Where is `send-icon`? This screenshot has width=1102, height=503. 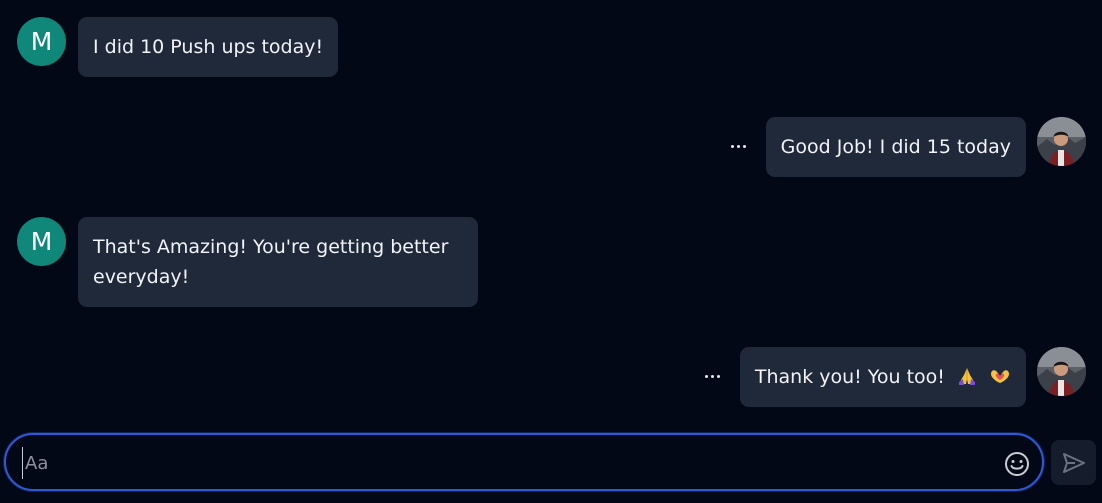
send-icon is located at coordinates (1073, 462).